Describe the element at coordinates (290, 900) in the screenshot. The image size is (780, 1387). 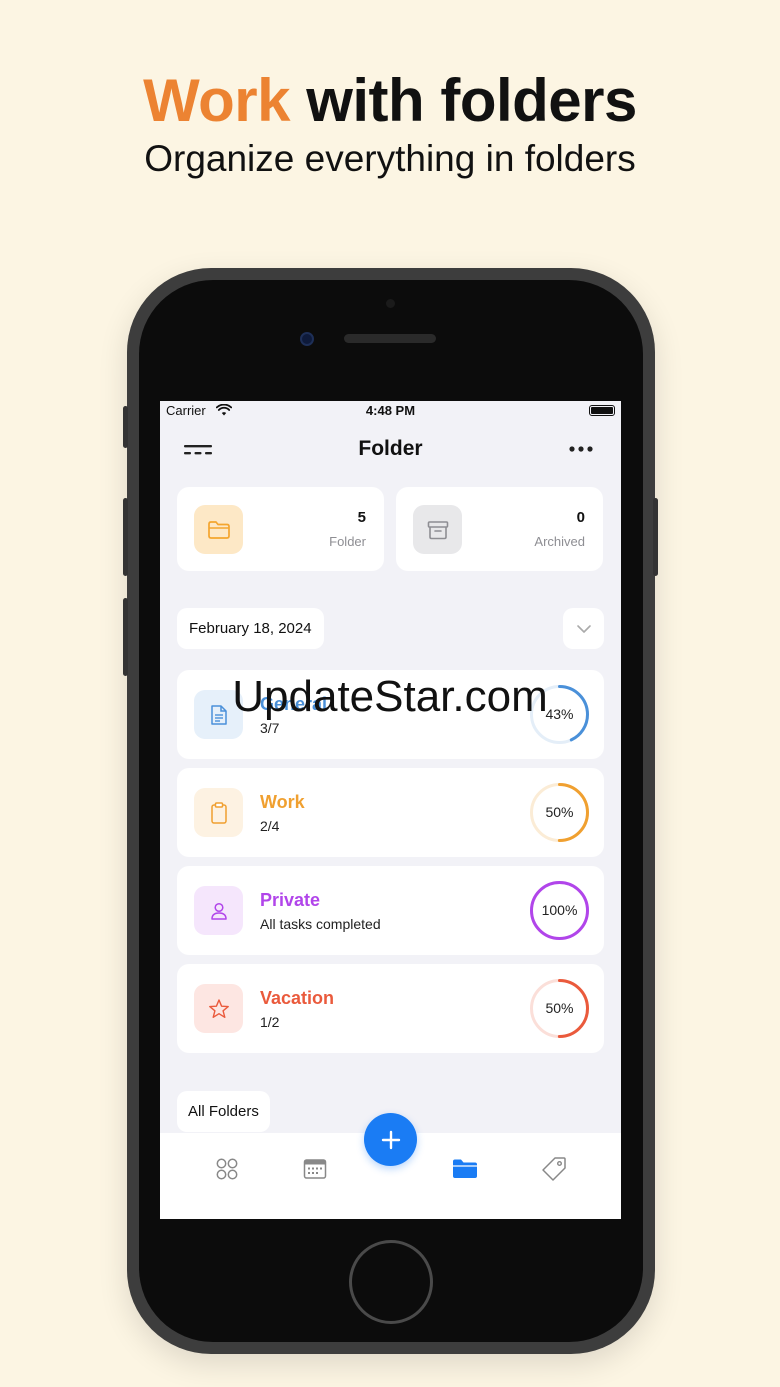
I see `folder-name: Private` at that location.